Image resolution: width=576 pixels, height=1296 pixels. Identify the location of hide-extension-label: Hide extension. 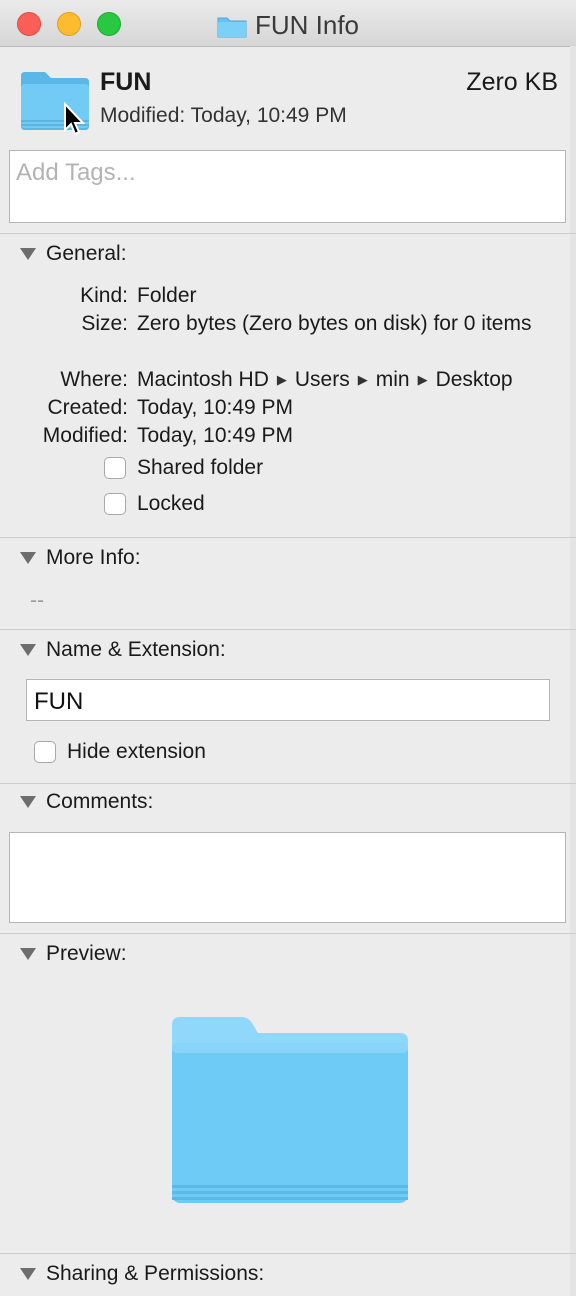
(136, 751).